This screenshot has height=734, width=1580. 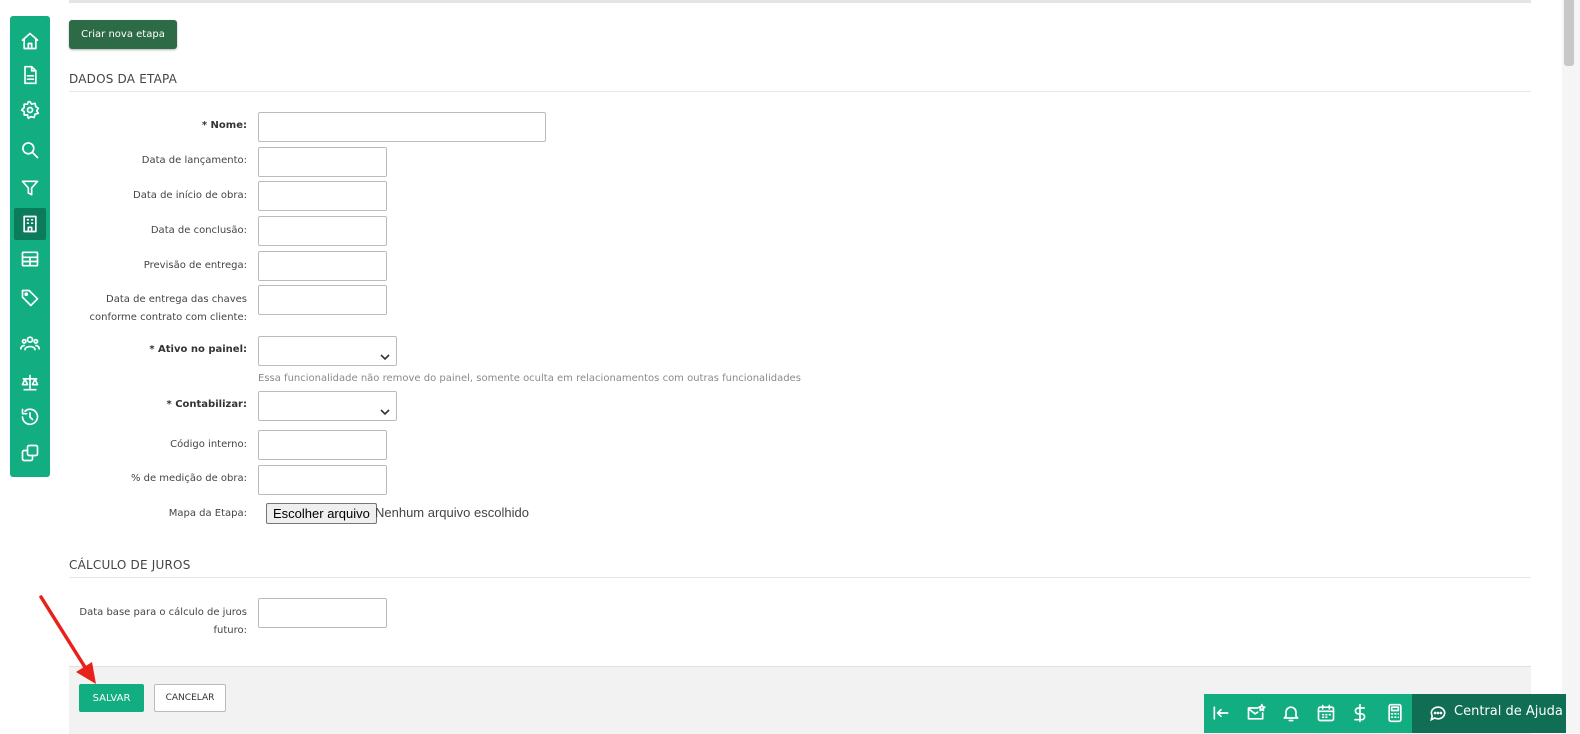 I want to click on tag-icon, so click(x=30, y=298).